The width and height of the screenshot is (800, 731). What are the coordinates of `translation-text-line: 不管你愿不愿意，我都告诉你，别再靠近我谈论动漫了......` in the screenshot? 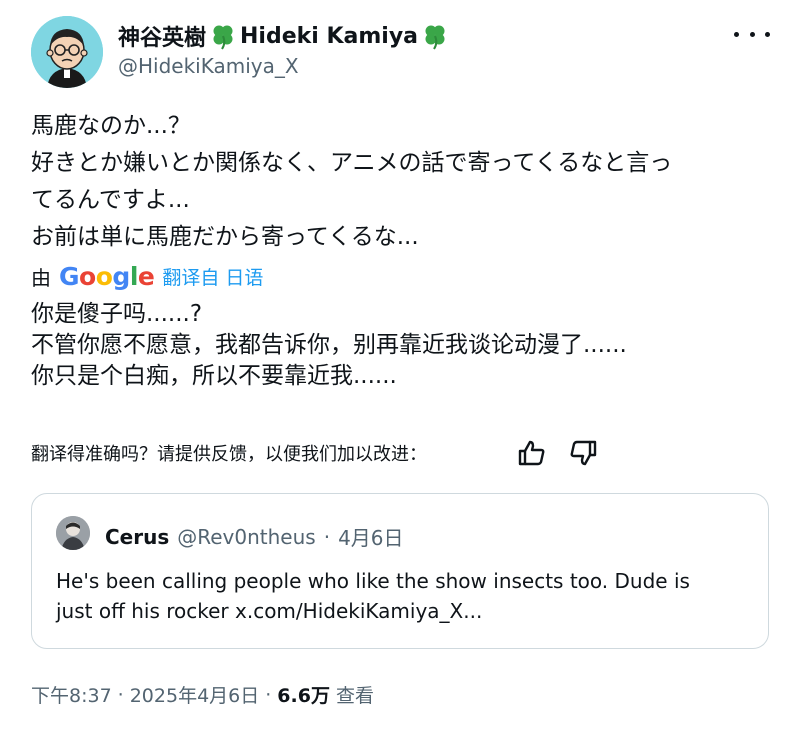 It's located at (329, 345).